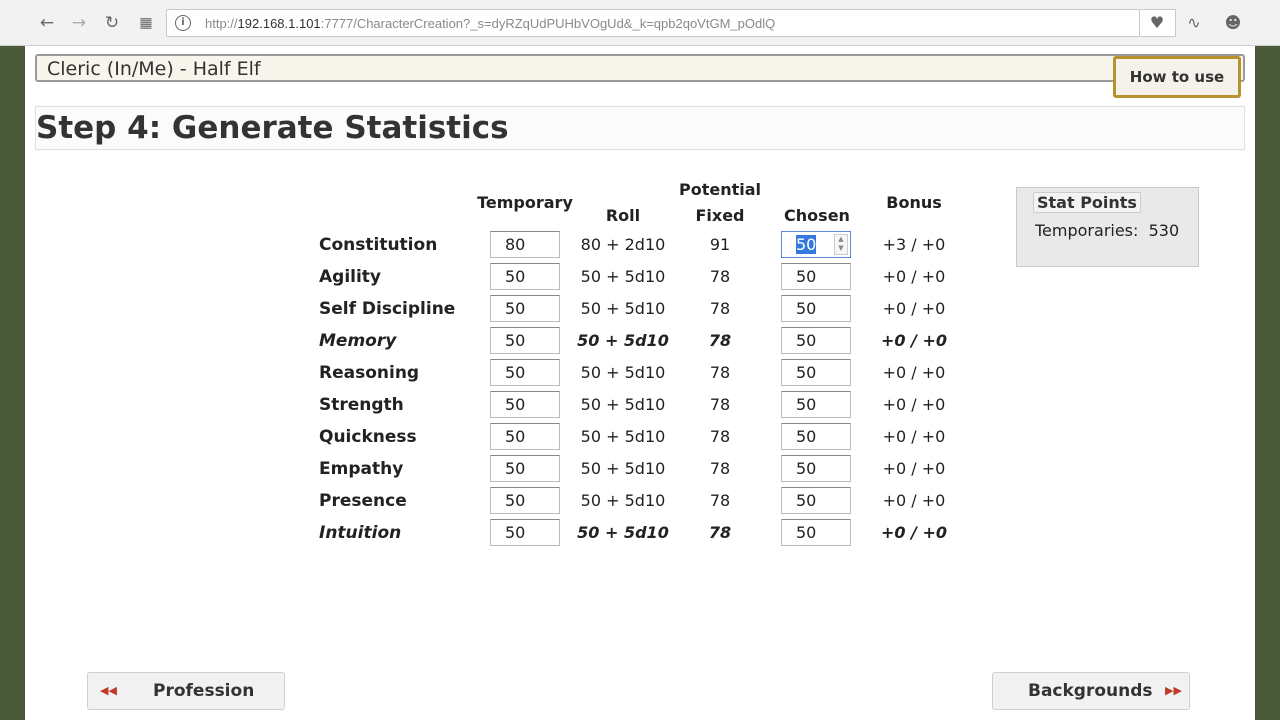 Image resolution: width=1280 pixels, height=720 pixels. Describe the element at coordinates (361, 469) in the screenshot. I see `stat-name: Empathy` at that location.